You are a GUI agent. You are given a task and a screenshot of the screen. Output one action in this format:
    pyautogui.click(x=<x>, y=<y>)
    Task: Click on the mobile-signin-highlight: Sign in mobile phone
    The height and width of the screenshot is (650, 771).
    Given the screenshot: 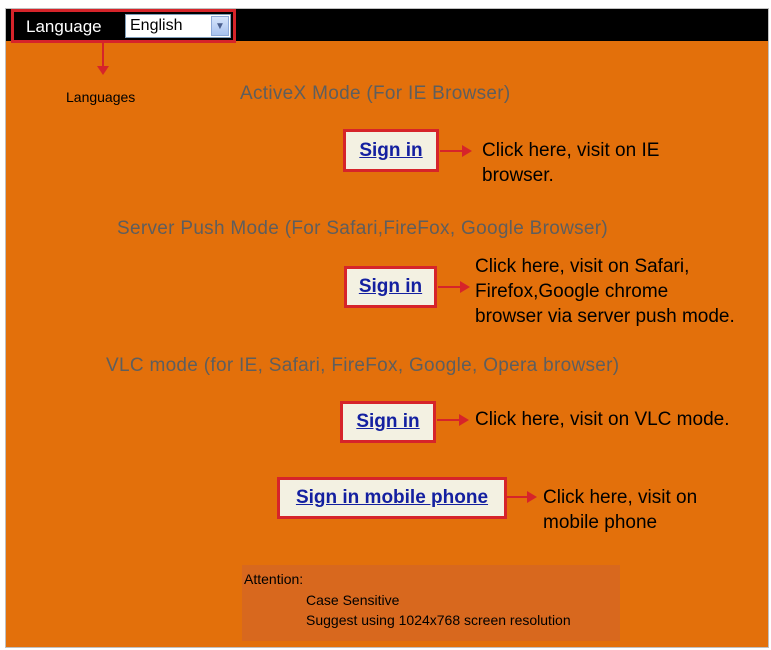 What is the action you would take?
    pyautogui.click(x=392, y=498)
    